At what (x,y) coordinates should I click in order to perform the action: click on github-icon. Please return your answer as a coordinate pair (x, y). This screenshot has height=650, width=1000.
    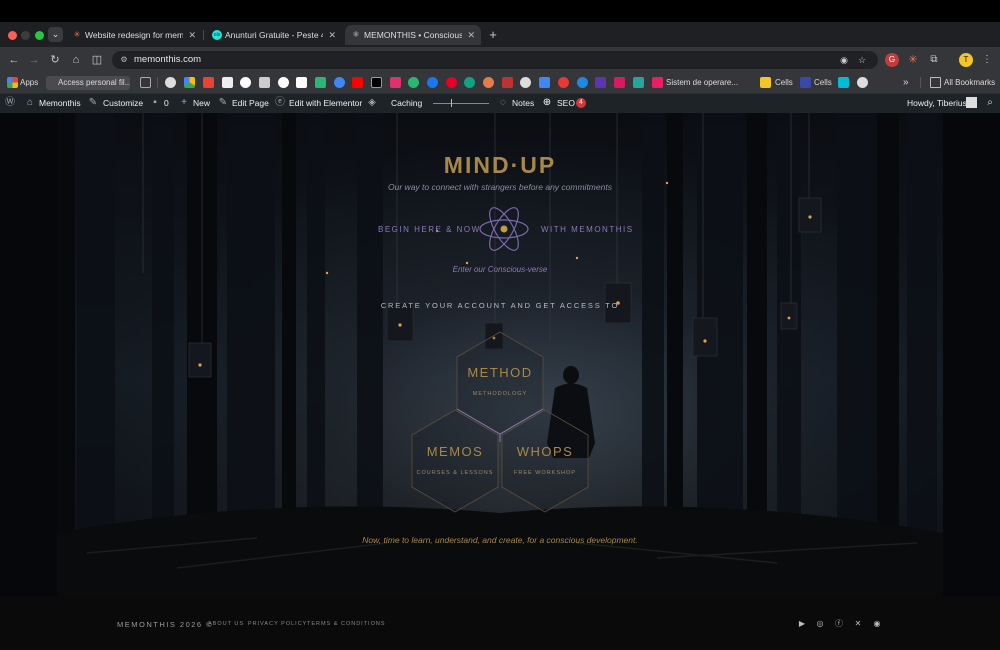
    Looking at the image, I should click on (283, 82).